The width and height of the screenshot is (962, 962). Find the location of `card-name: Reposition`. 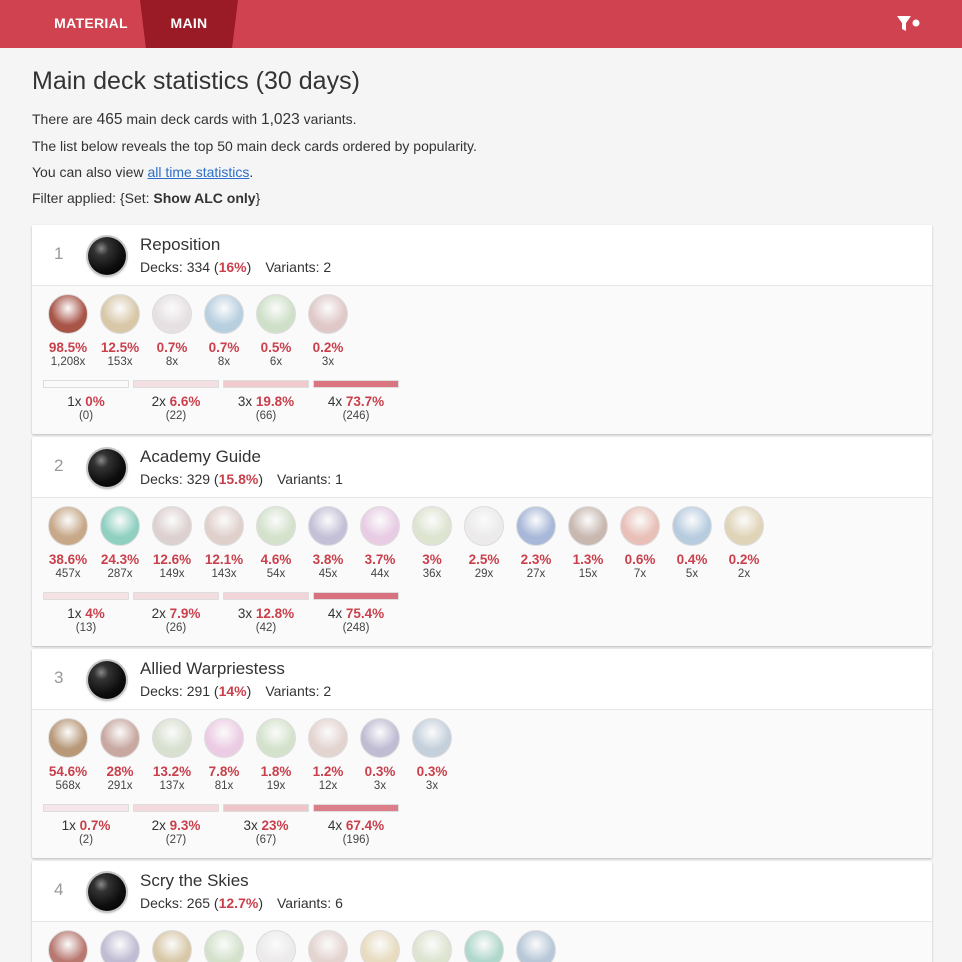

card-name: Reposition is located at coordinates (180, 245).